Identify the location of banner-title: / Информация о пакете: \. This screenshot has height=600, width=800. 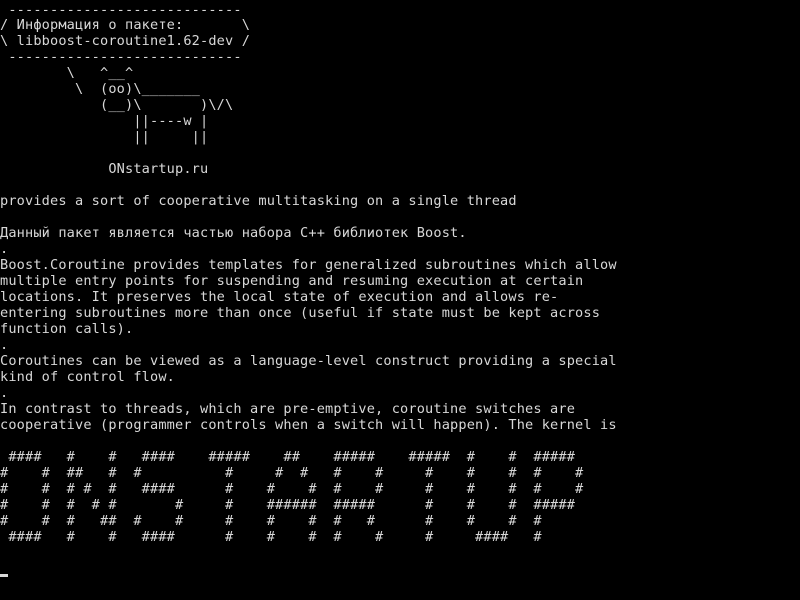
(125, 25).